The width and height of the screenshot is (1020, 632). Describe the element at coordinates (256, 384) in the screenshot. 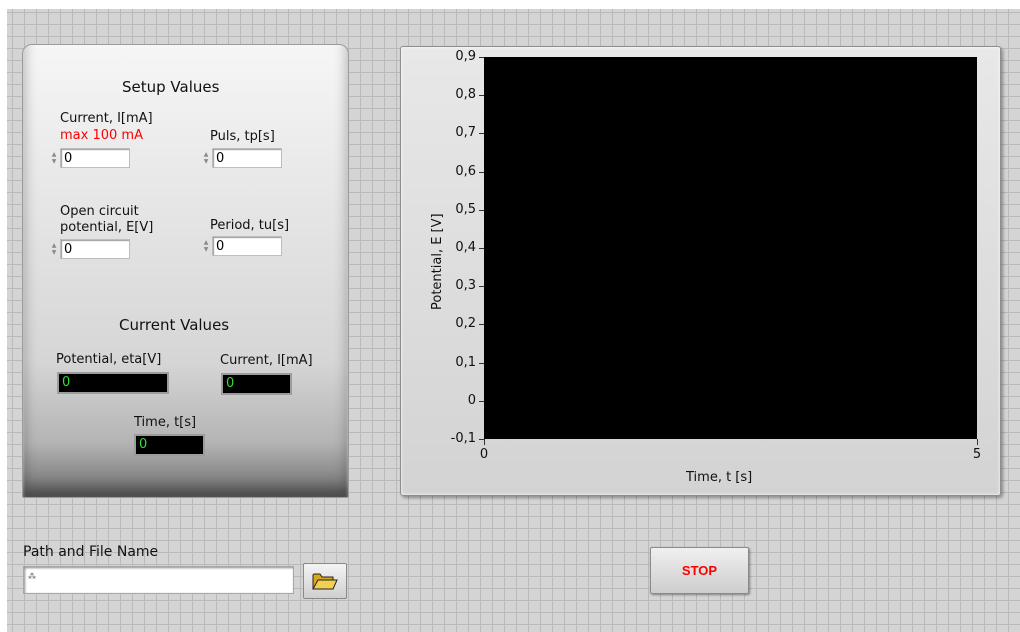

I see `current-indicator: 0` at that location.